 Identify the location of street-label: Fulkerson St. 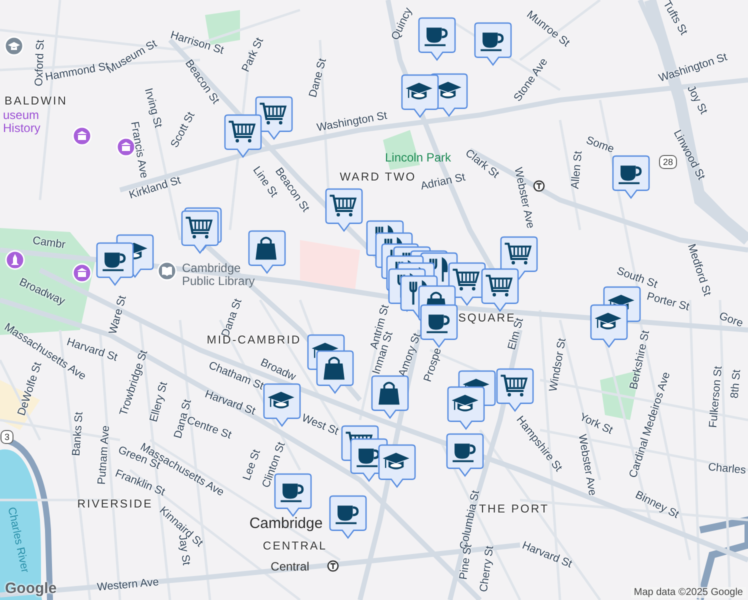
(716, 397).